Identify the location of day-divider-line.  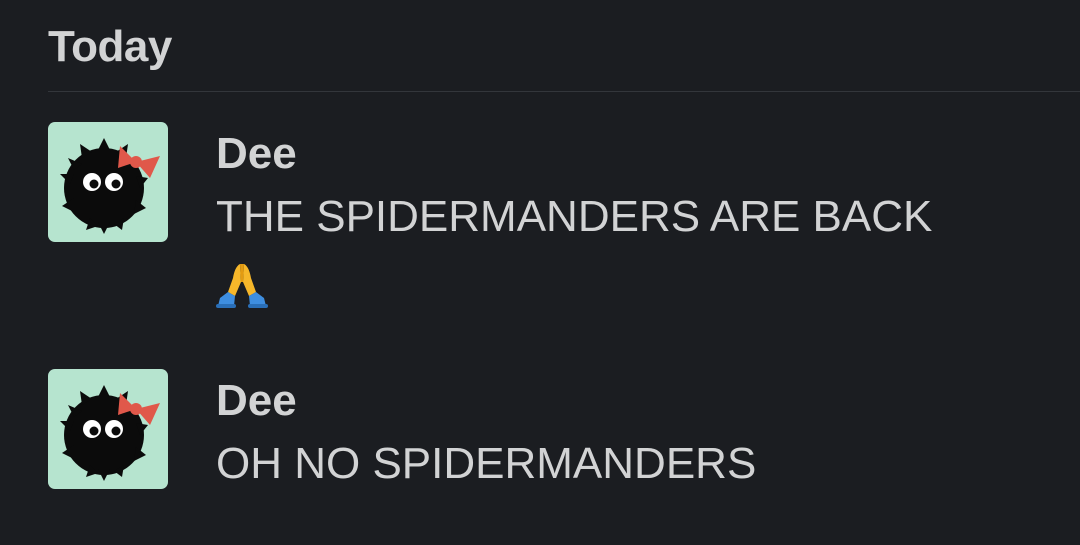
(564, 91).